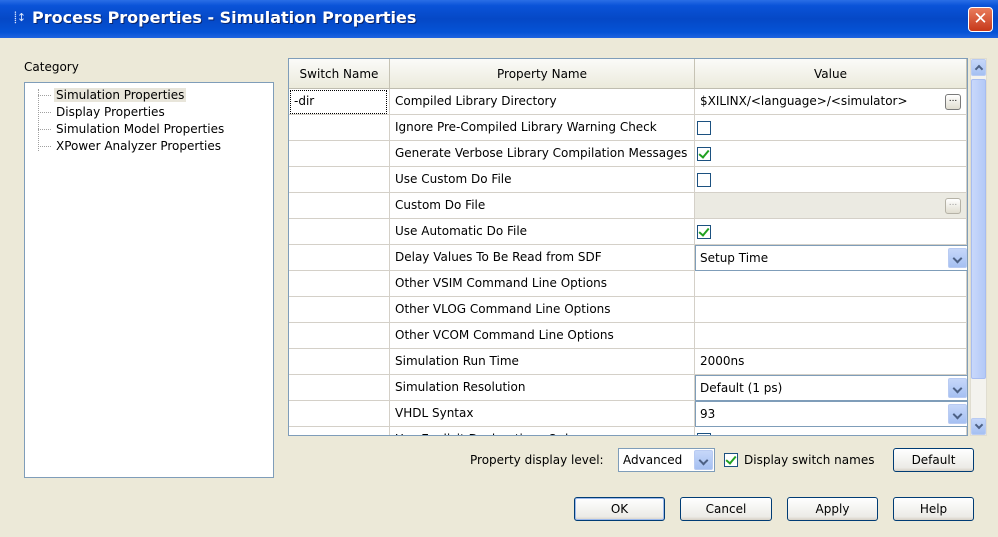  What do you see at coordinates (831, 102) in the screenshot?
I see `value-cell: $XILINX/<language>/<simulator>` at bounding box center [831, 102].